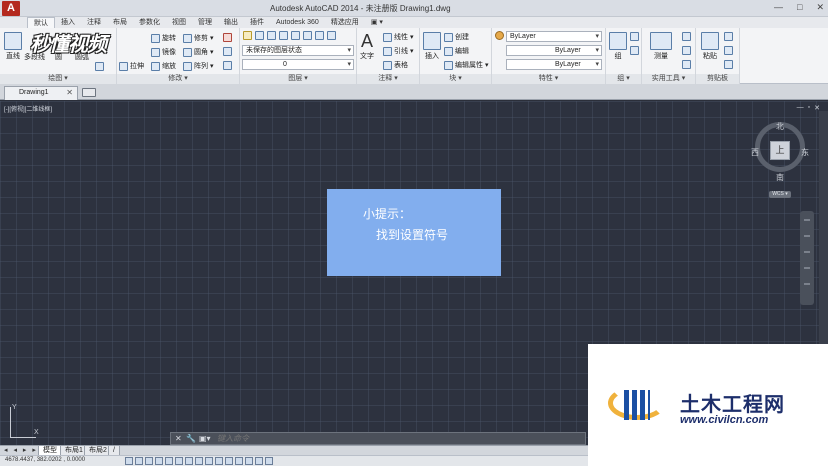 The width and height of the screenshot is (828, 466). What do you see at coordinates (618, 46) in the screenshot?
I see `group-tool: 组` at bounding box center [618, 46].